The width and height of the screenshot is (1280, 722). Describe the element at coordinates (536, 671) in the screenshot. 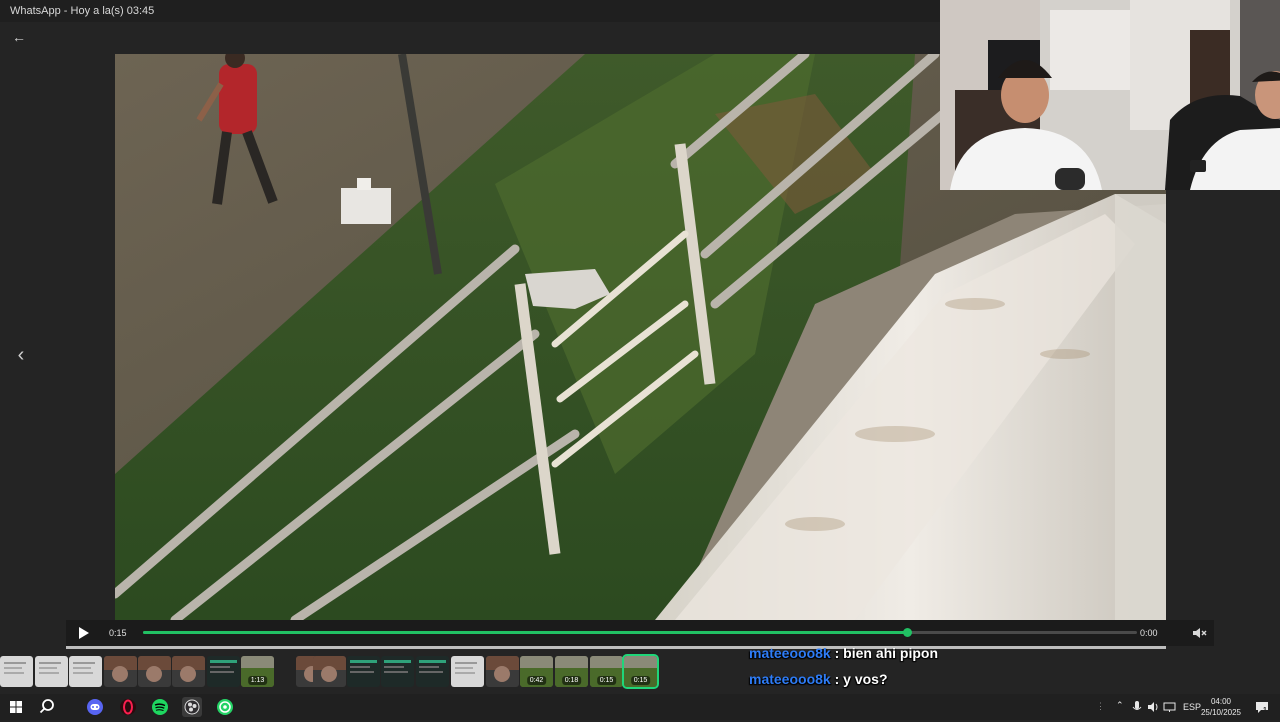

I see `media-thumbnail: 0:42` at that location.